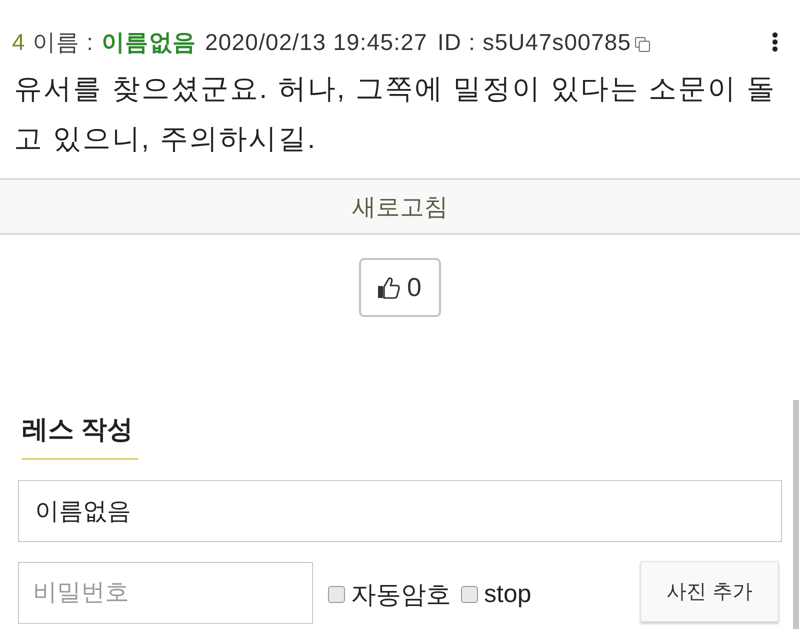  I want to click on post-date: 2020/02/13 19:45:27, so click(316, 42).